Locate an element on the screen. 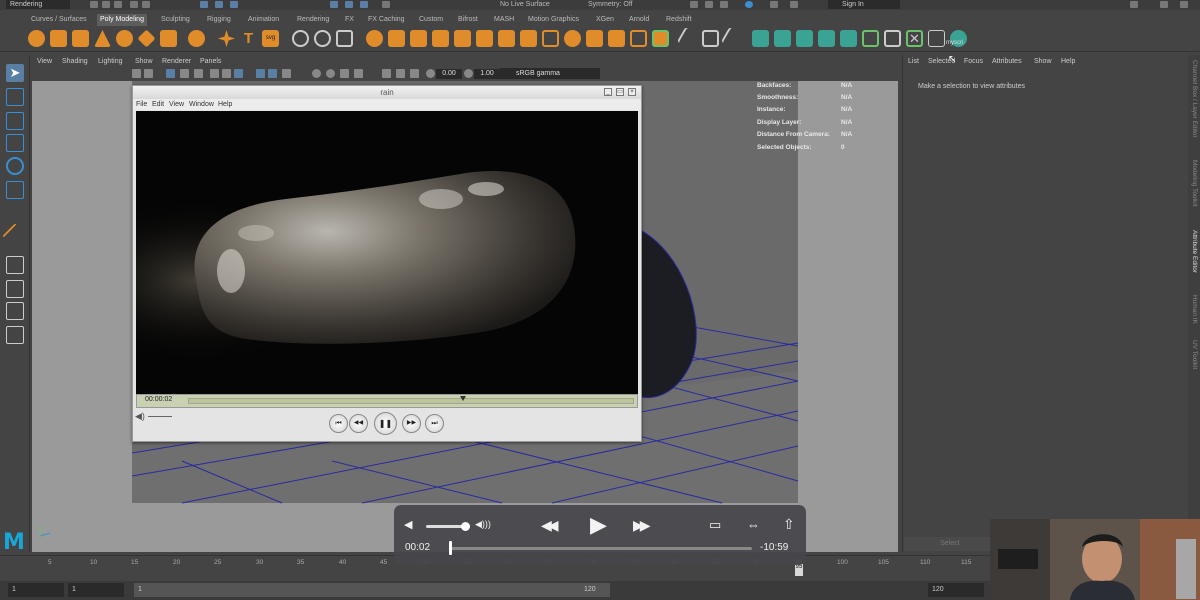 Image resolution: width=1200 pixels, height=600 pixels. move-tool-icon is located at coordinates (15, 143).